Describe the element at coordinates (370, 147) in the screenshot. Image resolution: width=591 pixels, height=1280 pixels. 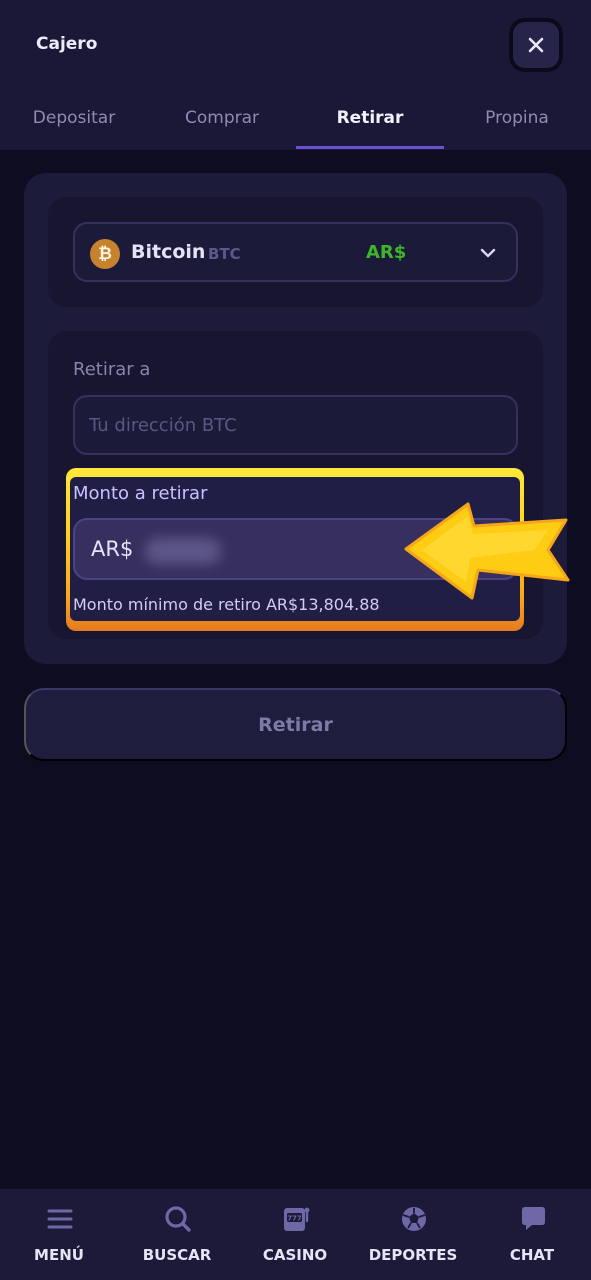
I see `active-tab-indicator` at that location.